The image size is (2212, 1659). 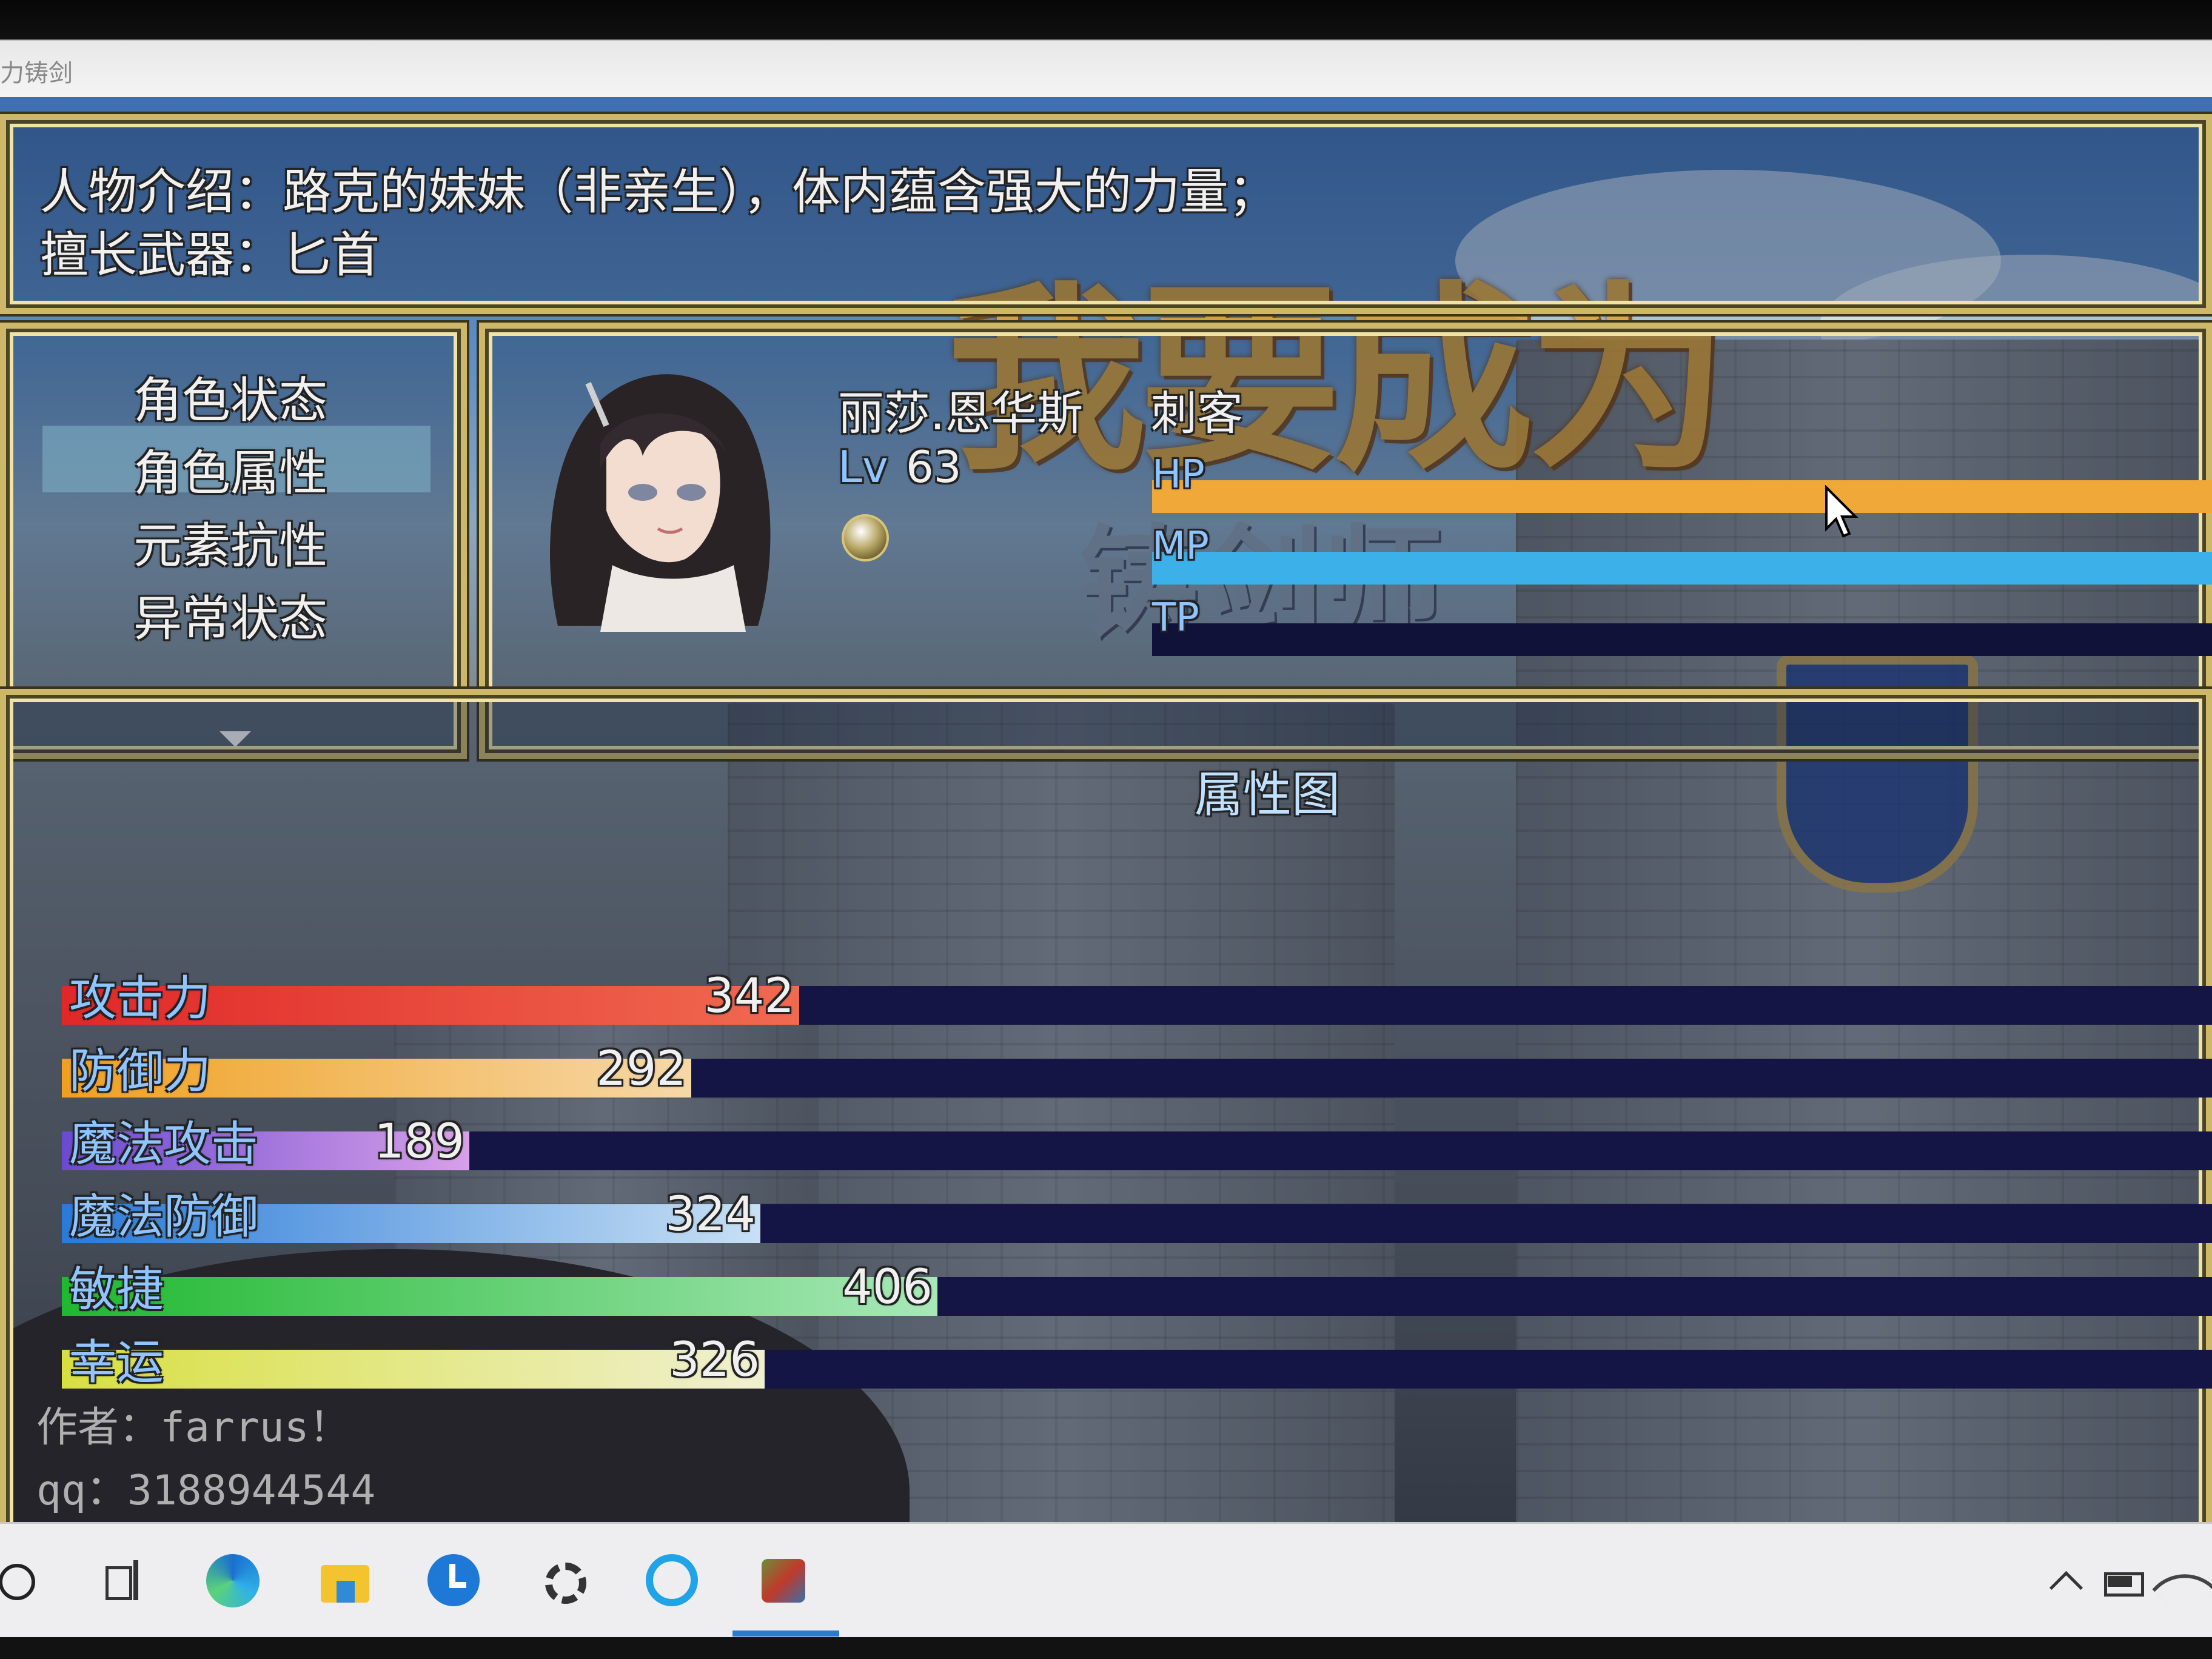 I want to click on status-orb-icon, so click(x=865, y=537).